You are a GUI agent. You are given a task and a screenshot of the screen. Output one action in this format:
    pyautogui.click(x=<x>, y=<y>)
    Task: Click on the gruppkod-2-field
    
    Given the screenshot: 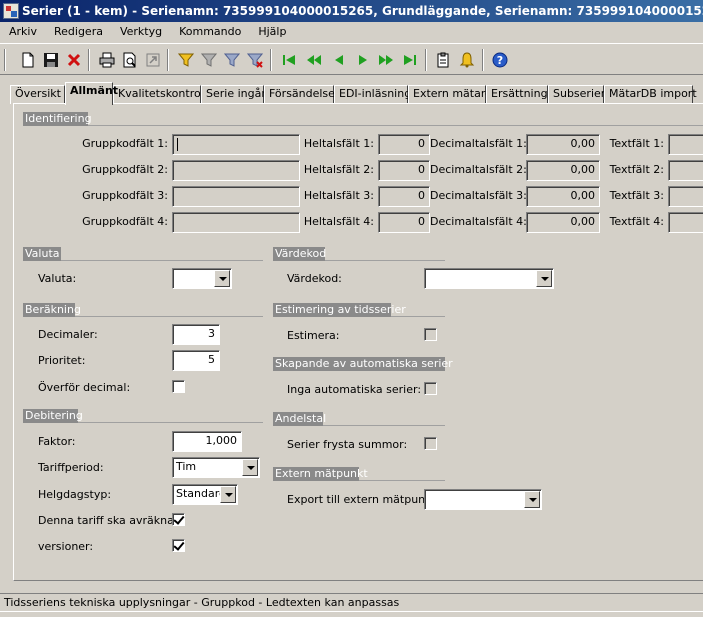 What is the action you would take?
    pyautogui.click(x=236, y=170)
    